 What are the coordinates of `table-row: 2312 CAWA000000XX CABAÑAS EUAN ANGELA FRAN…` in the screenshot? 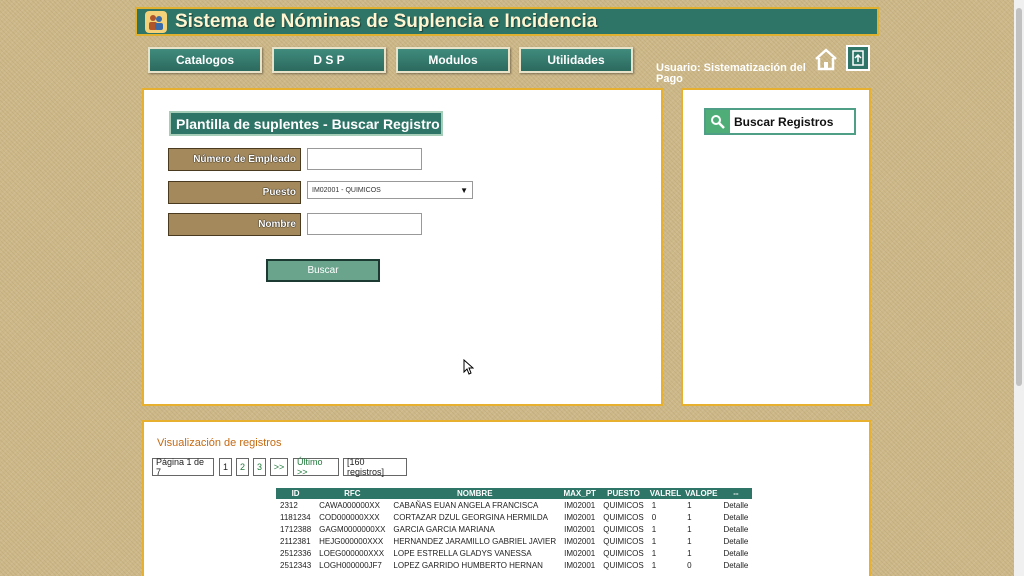 It's located at (514, 505).